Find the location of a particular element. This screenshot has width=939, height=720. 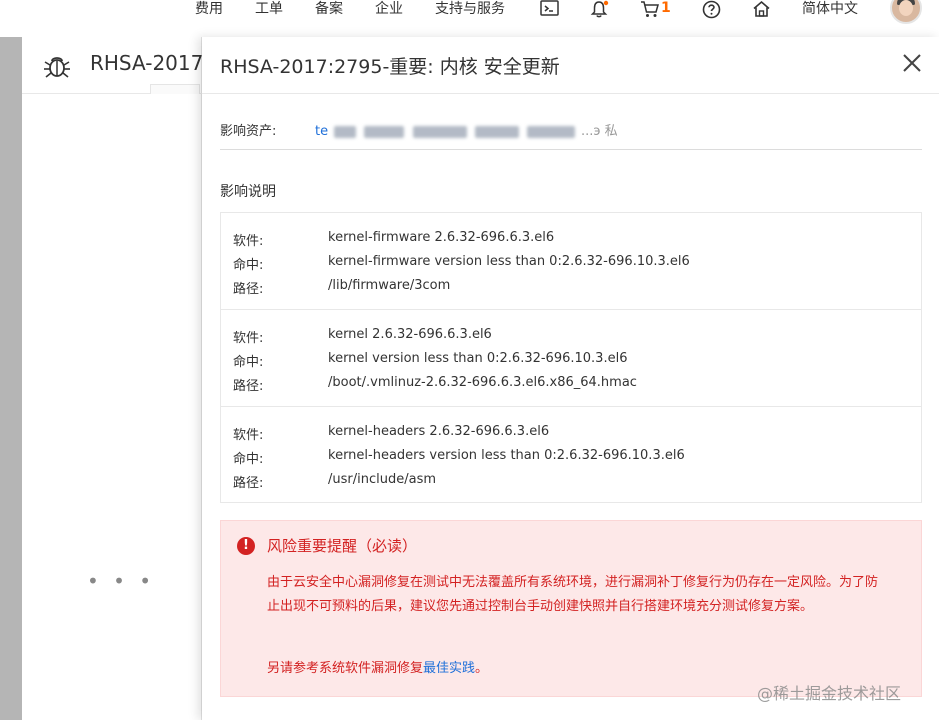

drawer-header: RHSA-2017:2795-重要: 内核 安全更新 is located at coordinates (570, 65).